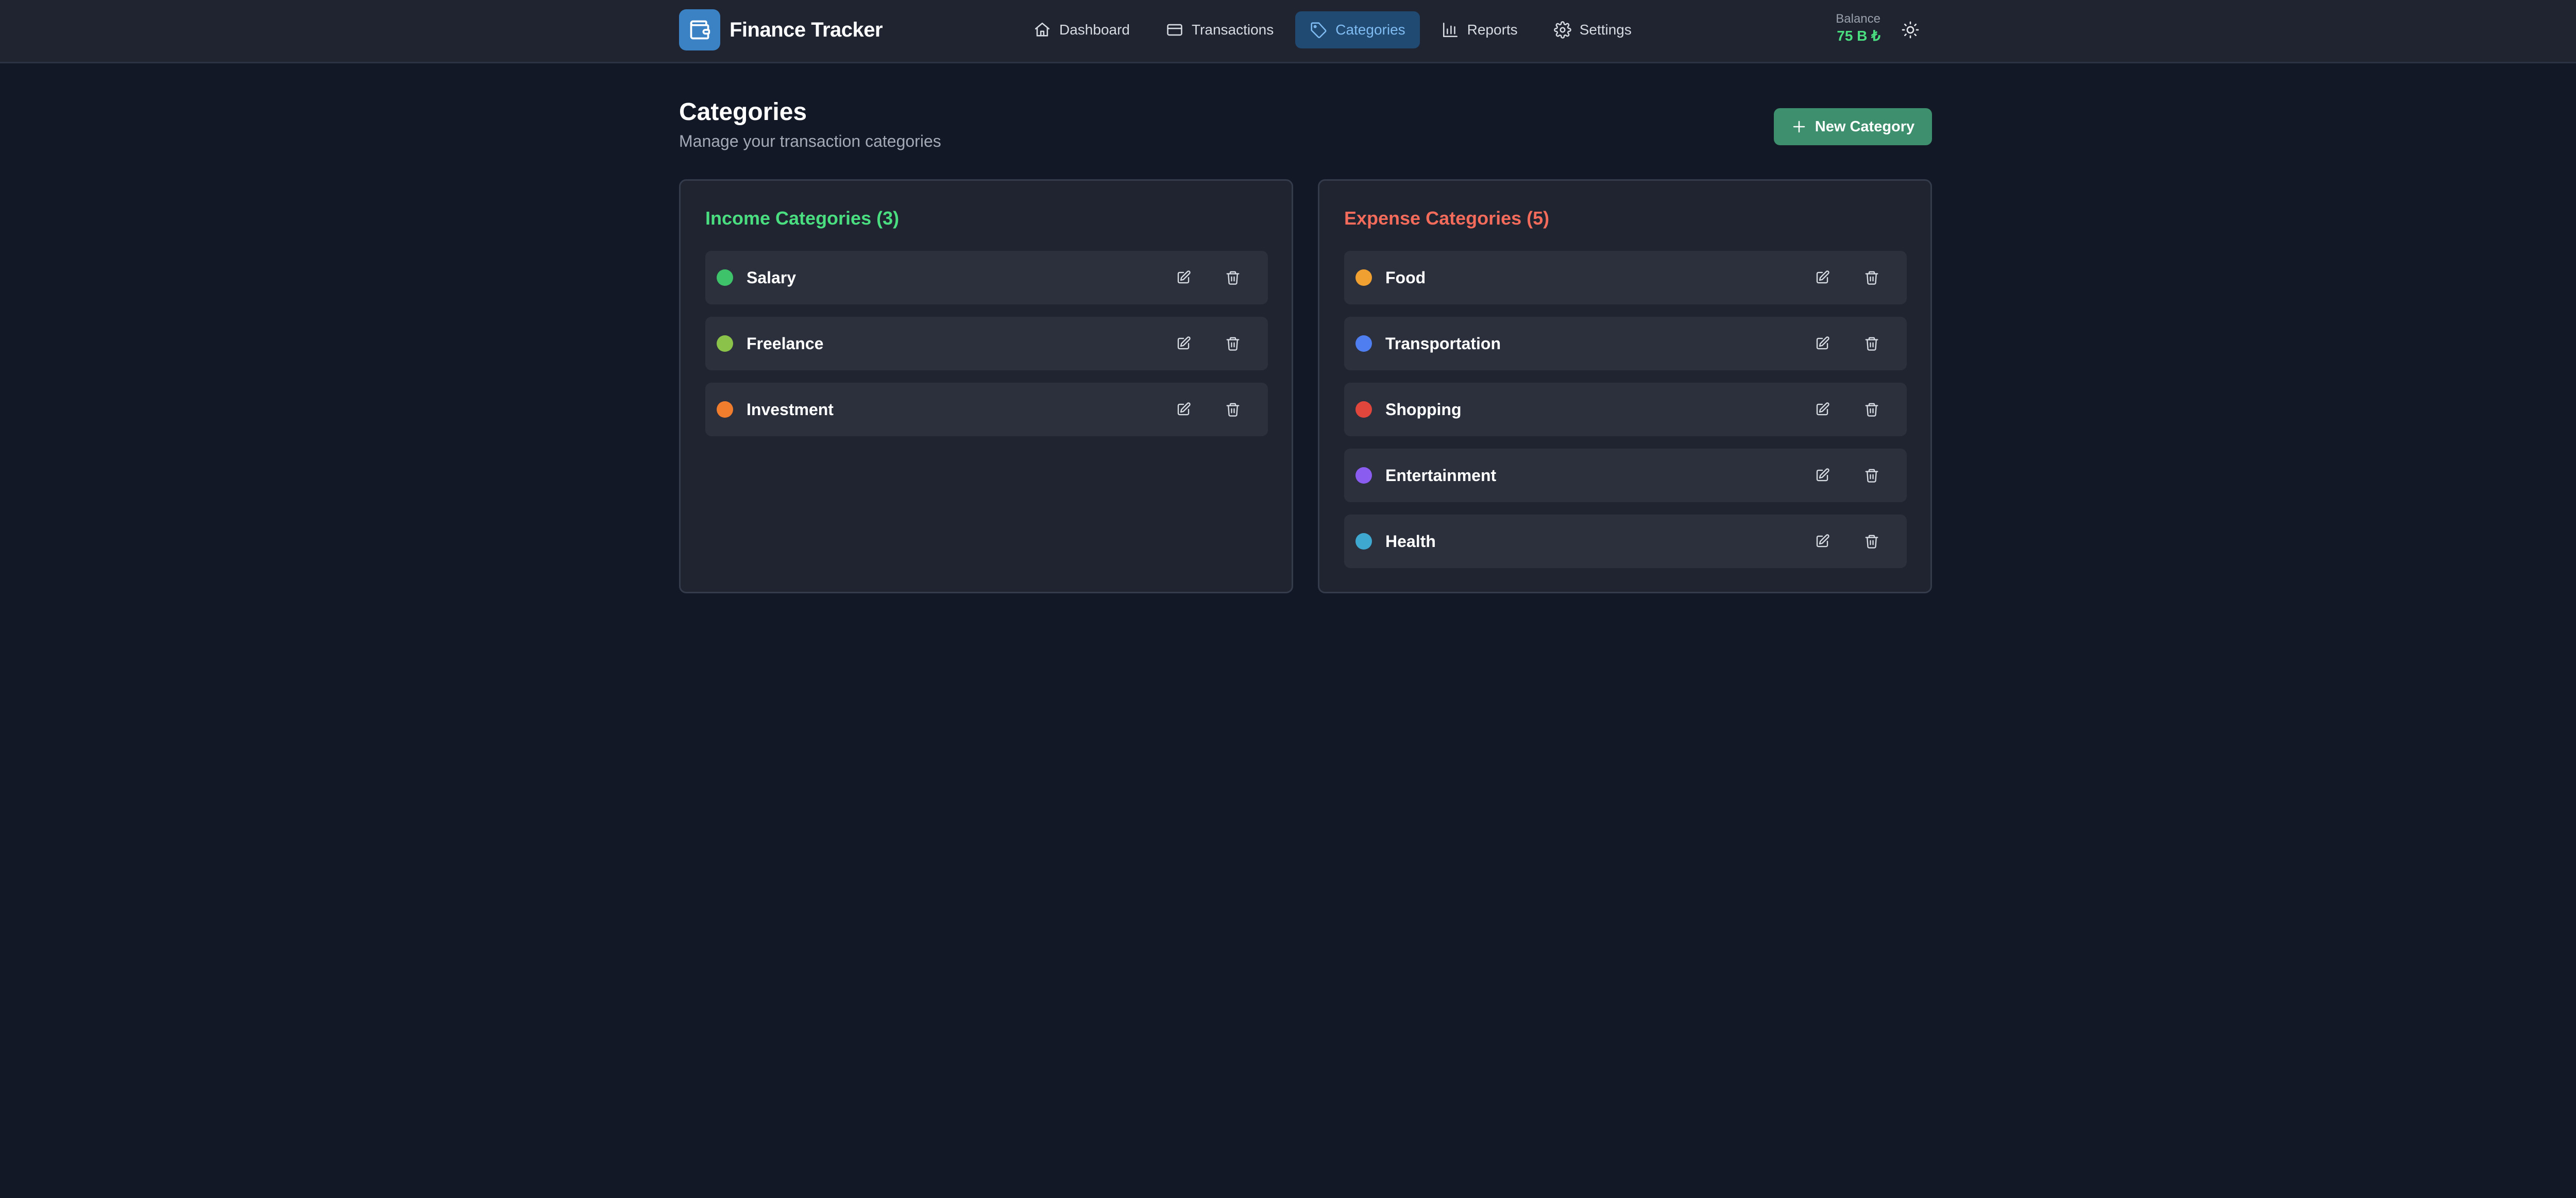 Image resolution: width=2576 pixels, height=1198 pixels. What do you see at coordinates (790, 409) in the screenshot?
I see `category-name: Investment` at bounding box center [790, 409].